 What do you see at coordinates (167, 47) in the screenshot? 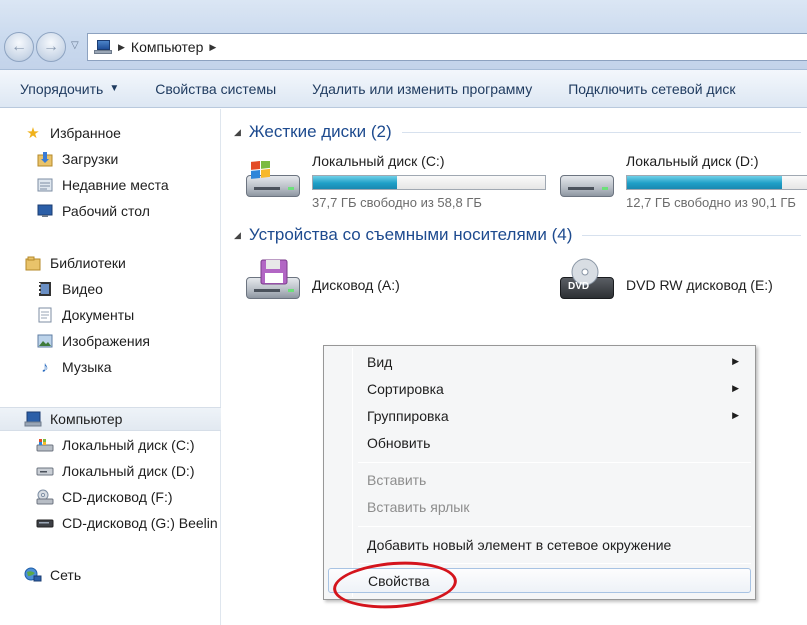
I see `breadcrumb-computer: Компьютер` at bounding box center [167, 47].